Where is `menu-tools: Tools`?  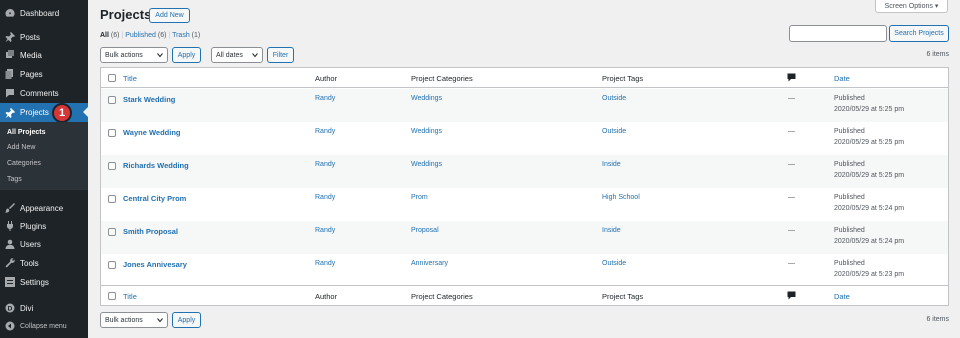 menu-tools: Tools is located at coordinates (44, 263).